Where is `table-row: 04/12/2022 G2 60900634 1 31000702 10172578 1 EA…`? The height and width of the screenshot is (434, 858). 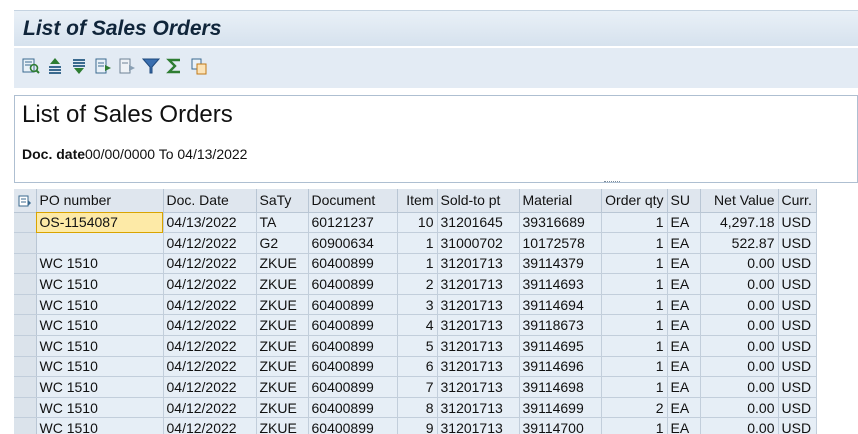
table-row: 04/12/2022 G2 60900634 1 31000702 10172578 1 EA… is located at coordinates (415, 243).